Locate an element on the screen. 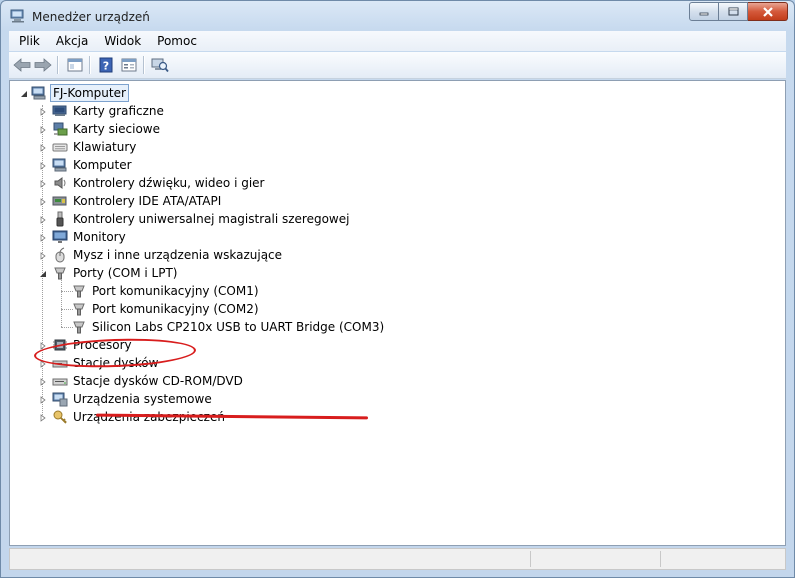 The width and height of the screenshot is (795, 578). tree-category: Karty graficzne is located at coordinates (109, 111).